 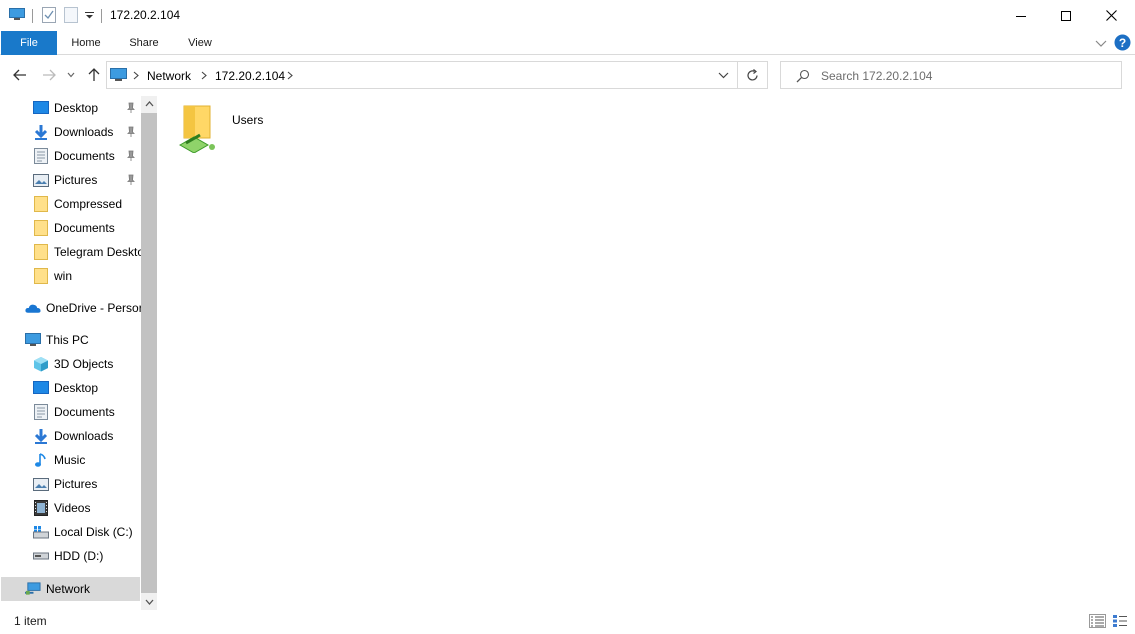 What do you see at coordinates (61, 508) in the screenshot?
I see `nav-item-videos: Videos` at bounding box center [61, 508].